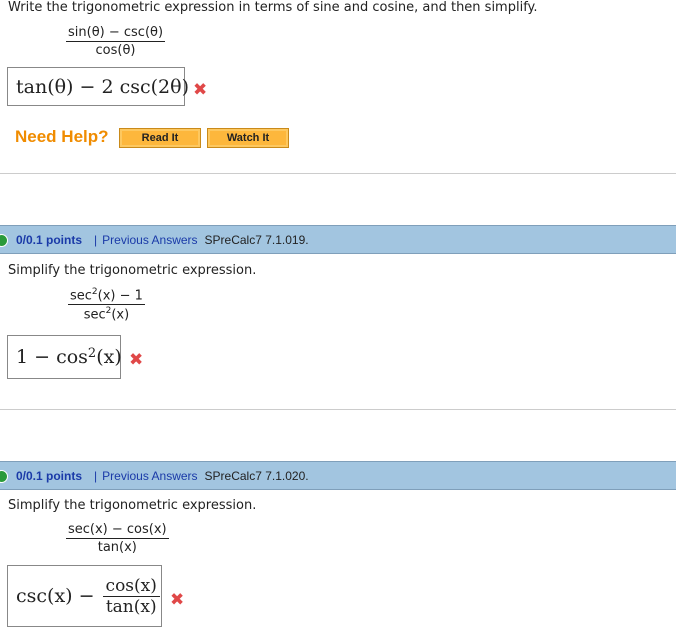 Image resolution: width=676 pixels, height=627 pixels. I want to click on answer-exponent: 2, so click(92, 353).